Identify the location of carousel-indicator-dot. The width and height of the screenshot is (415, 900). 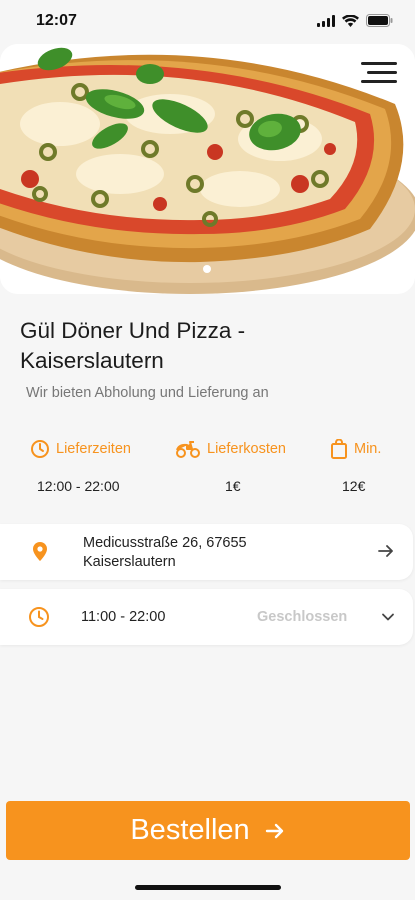
(207, 269).